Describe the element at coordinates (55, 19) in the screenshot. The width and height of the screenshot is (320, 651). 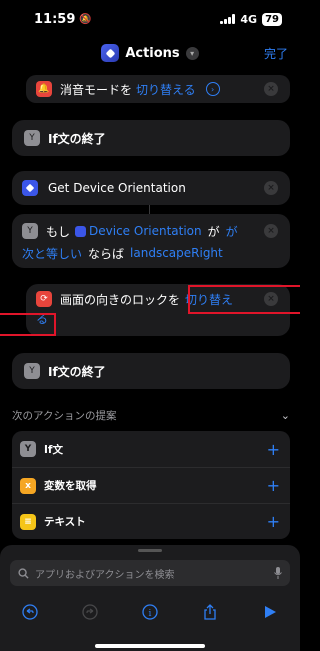
I see `status-time: 11:59` at that location.